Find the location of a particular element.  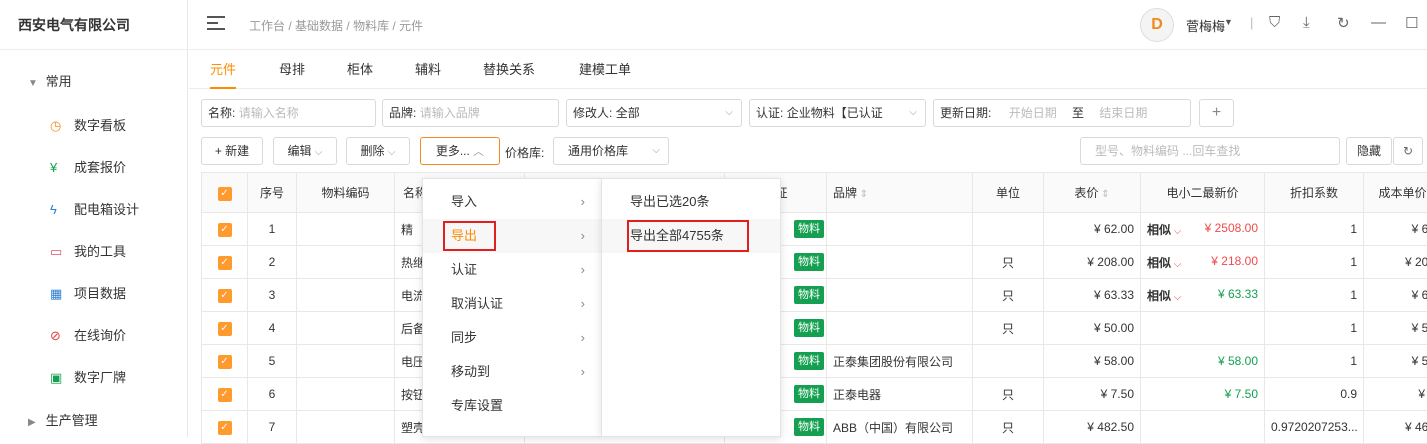

header-checkbox: ✓ is located at coordinates (225, 193).